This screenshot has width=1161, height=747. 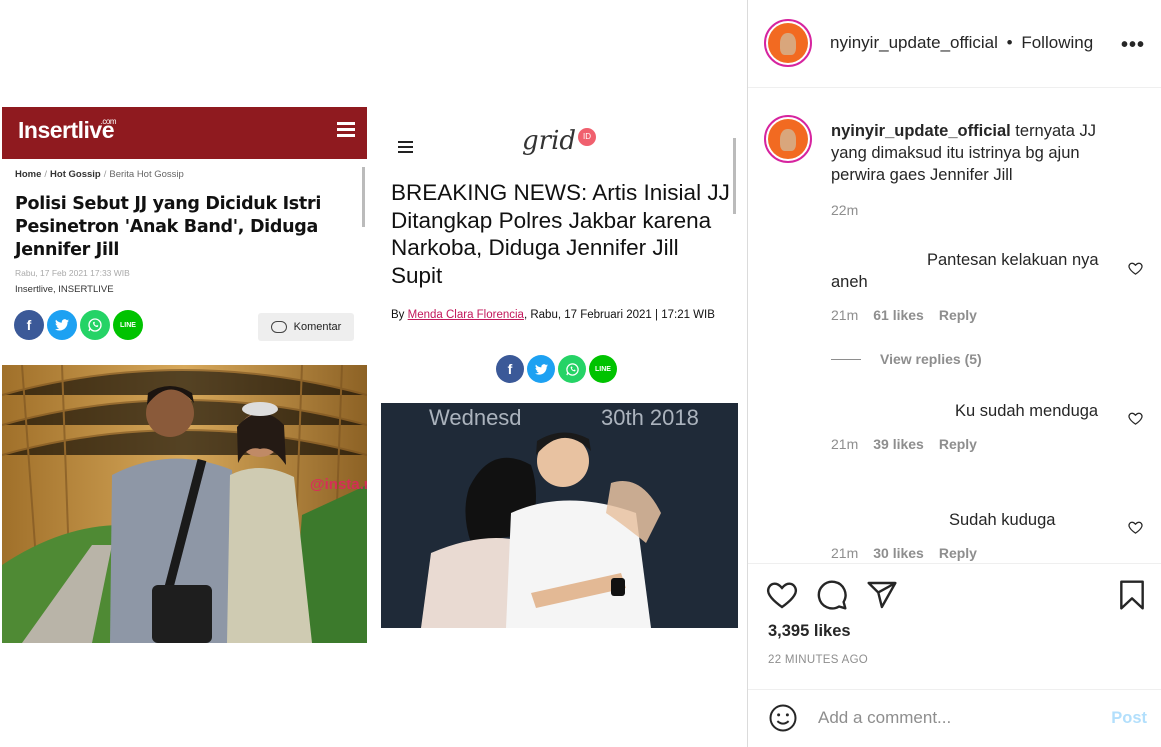 I want to click on comment-meta: 21m 30 likes Reply, so click(x=981, y=553).